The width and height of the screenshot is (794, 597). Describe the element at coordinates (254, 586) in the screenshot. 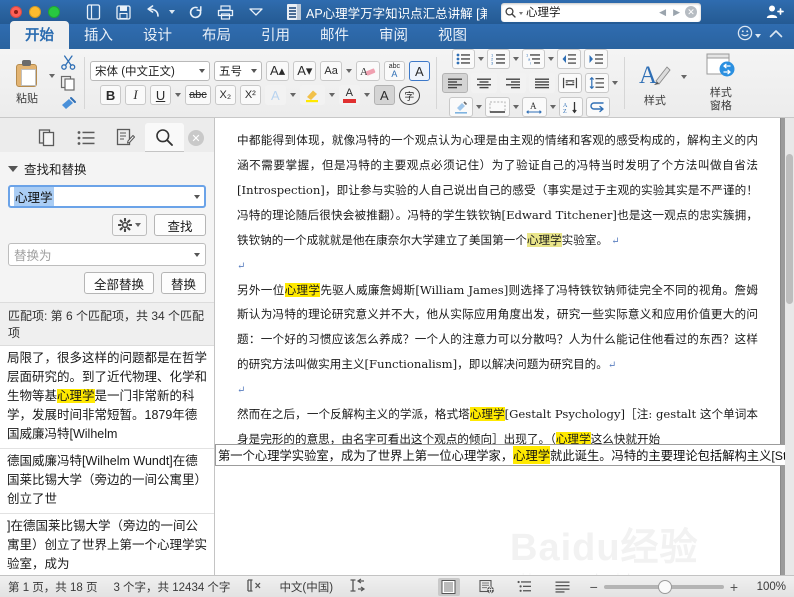

I see `proofing-errors-icon` at that location.